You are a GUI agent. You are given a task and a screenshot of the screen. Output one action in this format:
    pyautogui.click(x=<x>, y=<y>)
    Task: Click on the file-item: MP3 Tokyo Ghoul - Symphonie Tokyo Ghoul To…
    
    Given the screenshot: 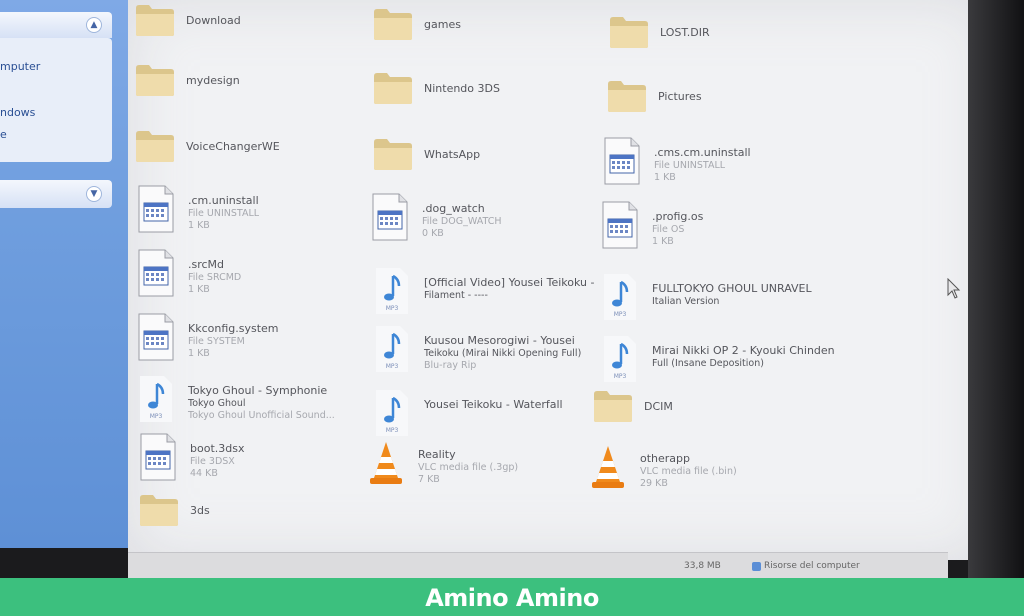 What is the action you would take?
    pyautogui.click(x=251, y=404)
    